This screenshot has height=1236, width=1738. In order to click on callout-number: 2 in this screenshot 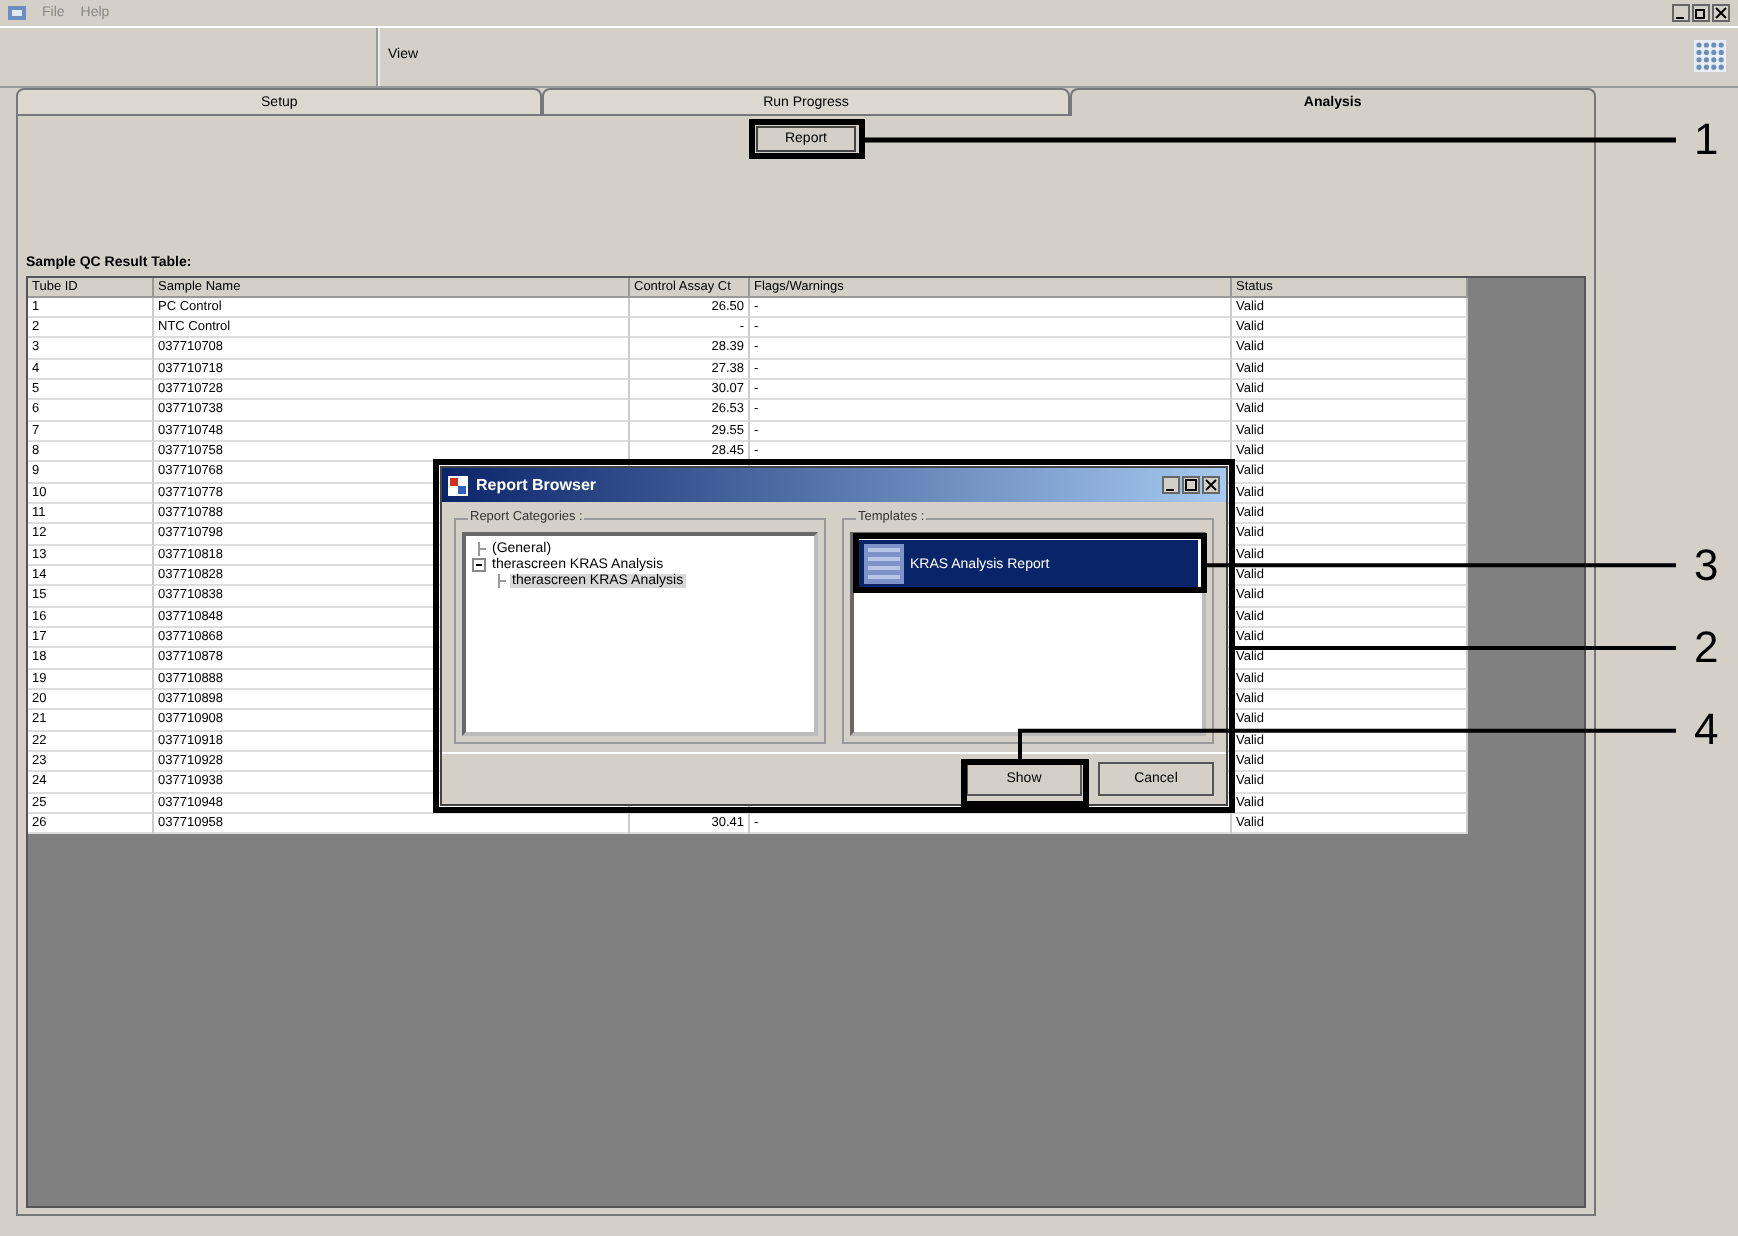, I will do `click(1706, 648)`.